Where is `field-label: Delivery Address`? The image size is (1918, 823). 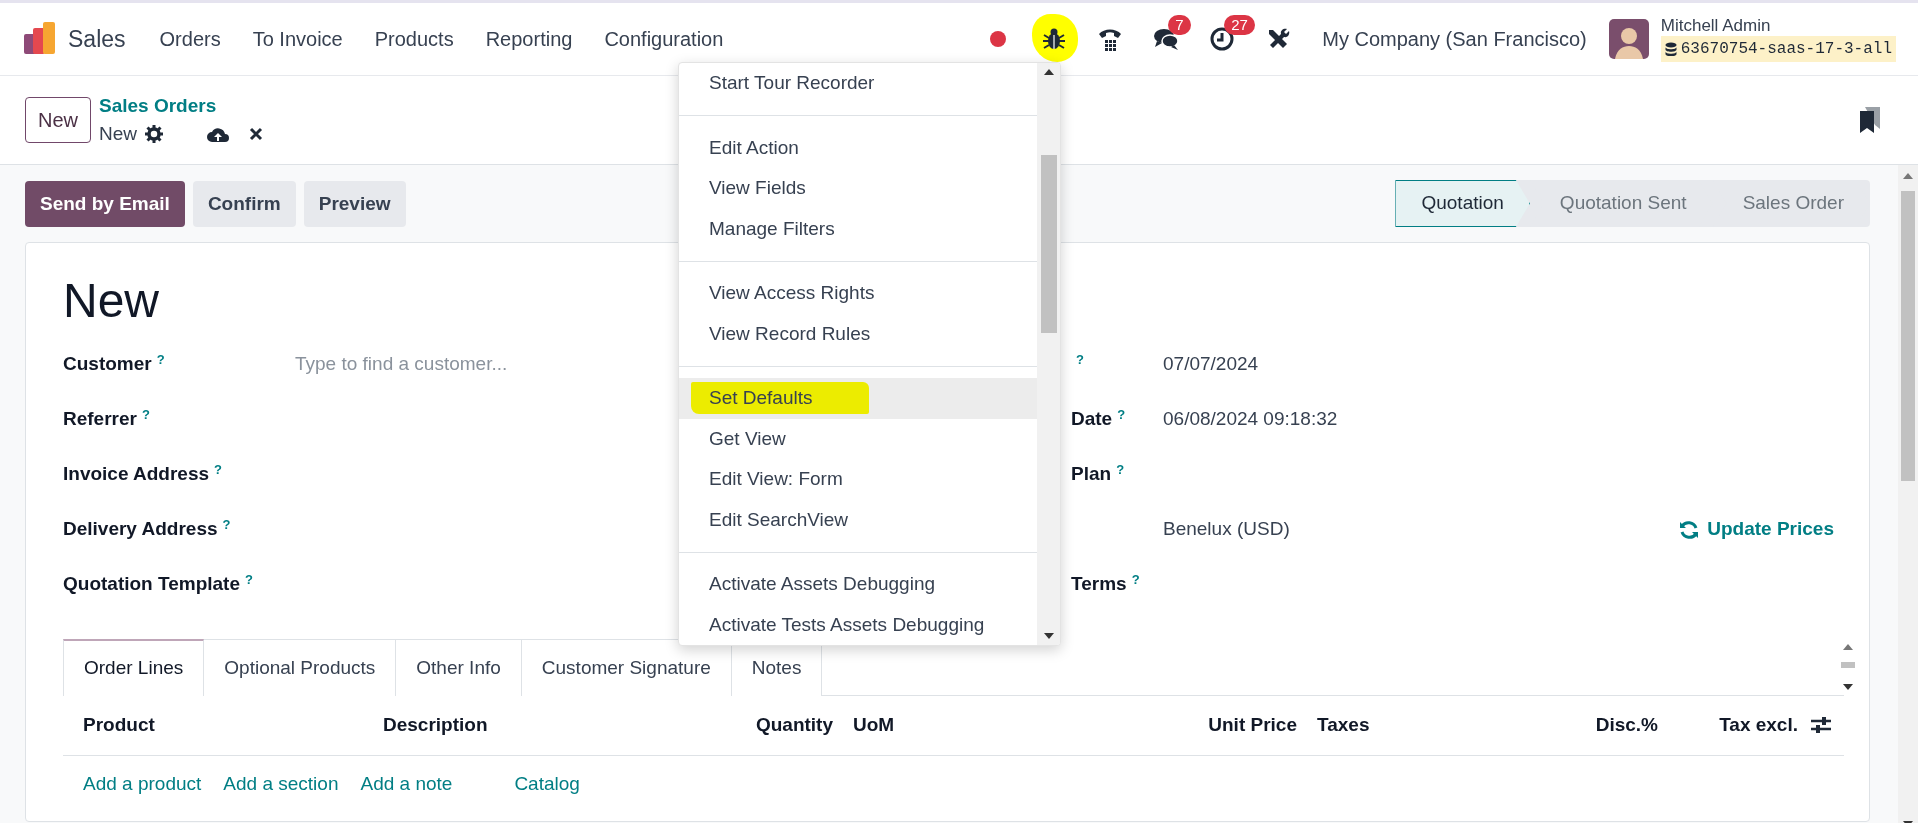 field-label: Delivery Address is located at coordinates (140, 529).